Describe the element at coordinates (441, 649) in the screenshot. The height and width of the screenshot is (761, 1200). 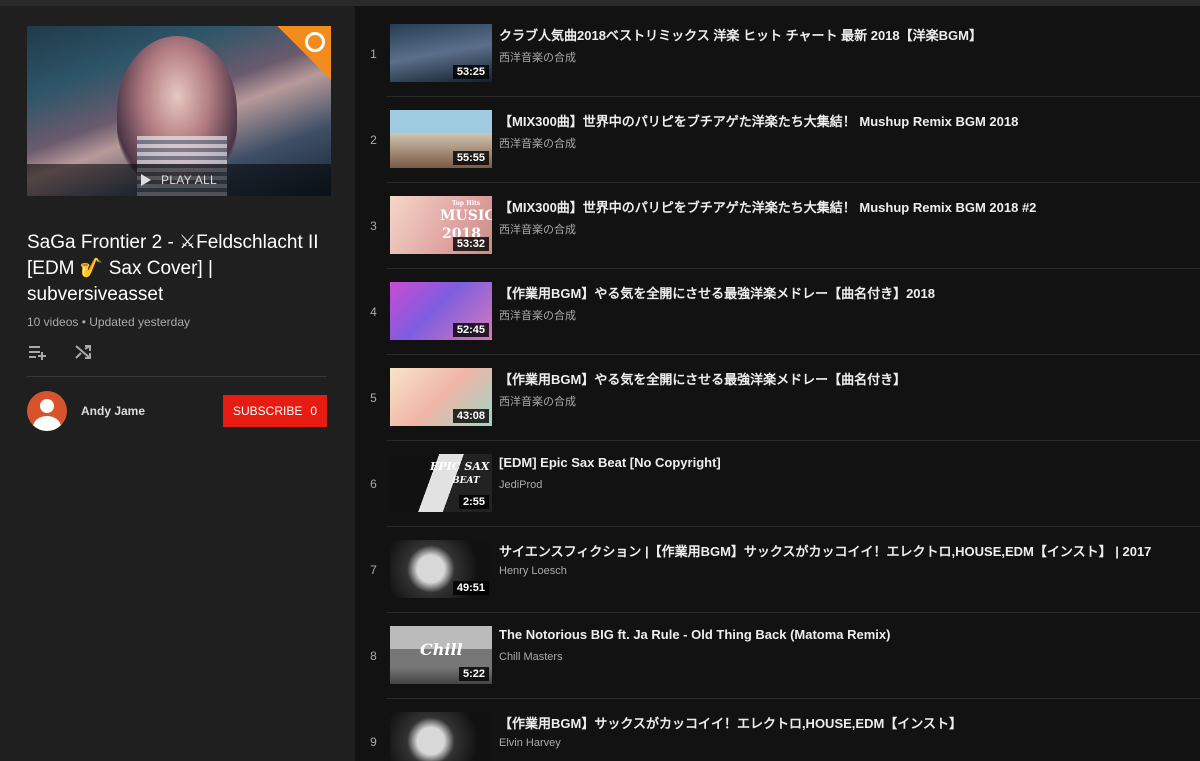
I see `thumbnail-headline: Chill` at that location.